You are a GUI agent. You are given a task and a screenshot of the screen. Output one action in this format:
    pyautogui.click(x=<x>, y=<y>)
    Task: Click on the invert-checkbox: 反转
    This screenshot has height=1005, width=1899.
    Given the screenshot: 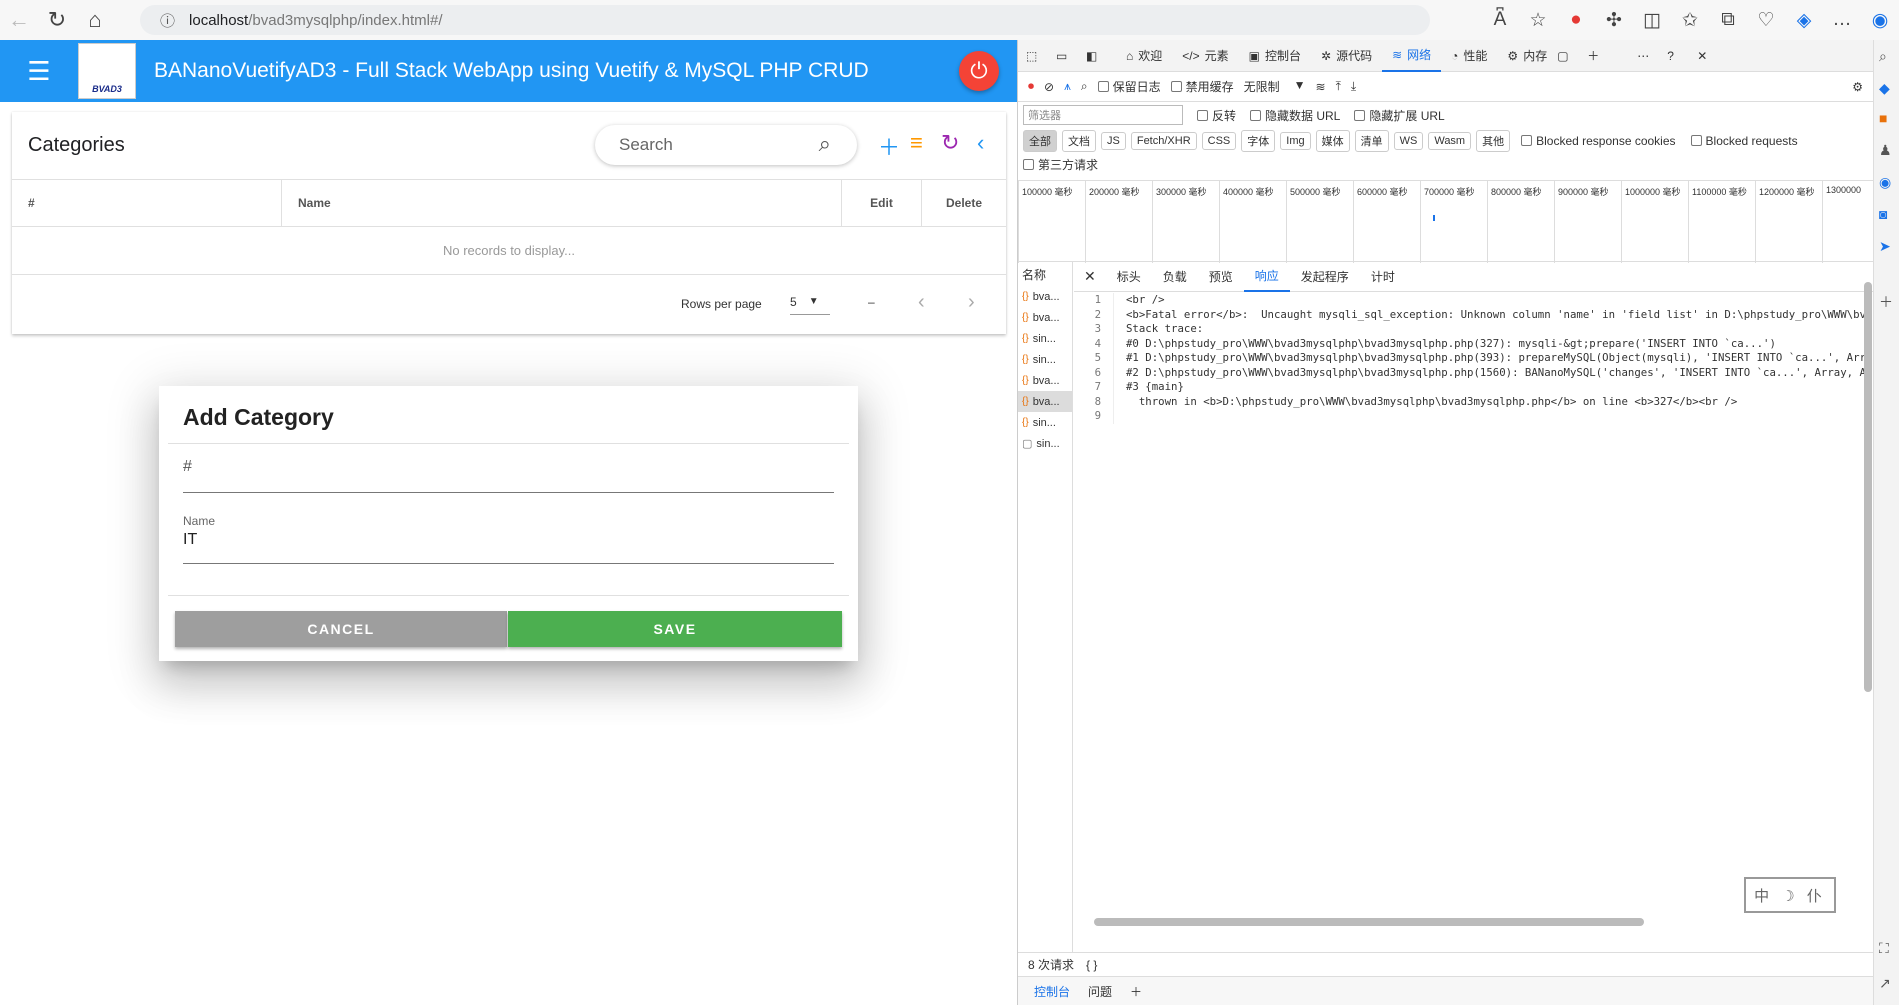 What is the action you would take?
    pyautogui.click(x=1216, y=115)
    